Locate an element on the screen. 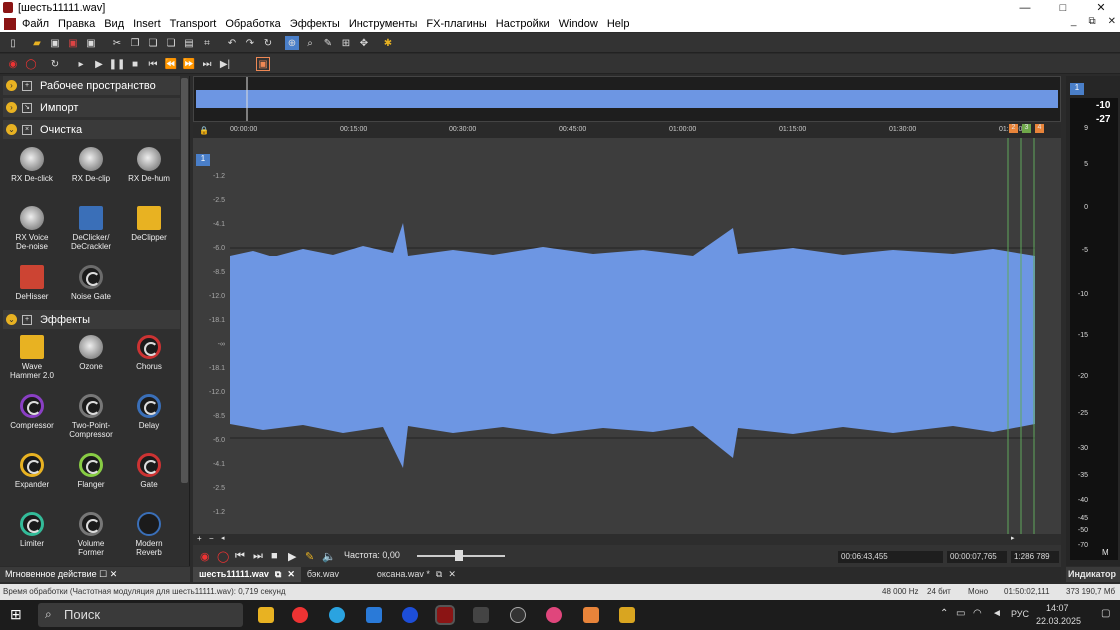 This screenshot has width=1120, height=630. paste-icon: ❏ is located at coordinates (153, 43).